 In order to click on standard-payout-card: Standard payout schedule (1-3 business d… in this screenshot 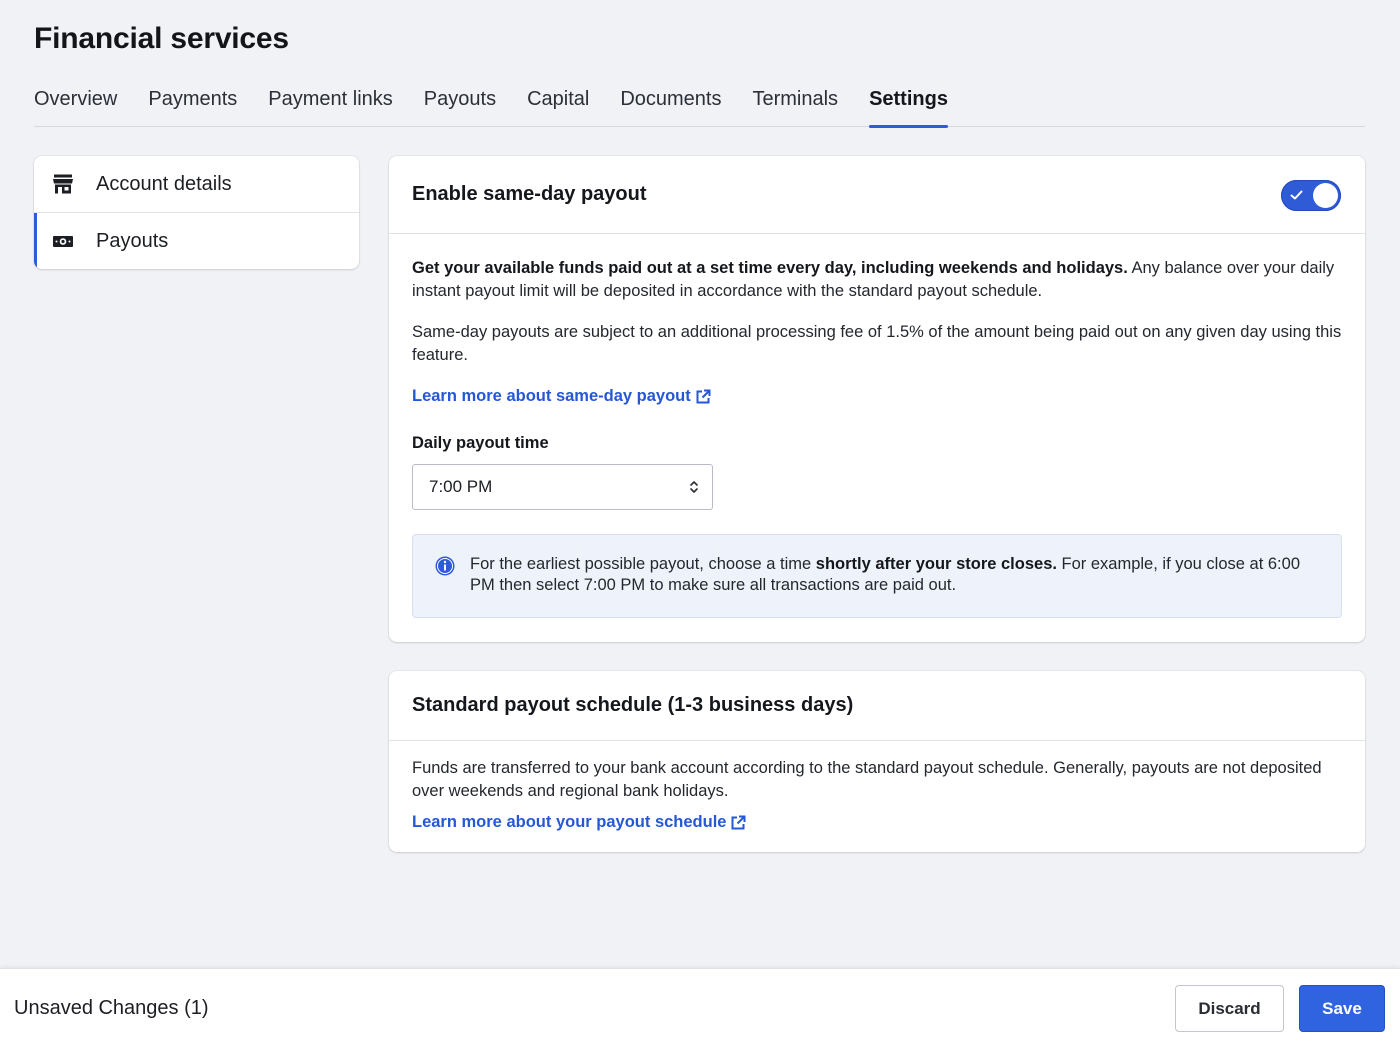, I will do `click(877, 761)`.